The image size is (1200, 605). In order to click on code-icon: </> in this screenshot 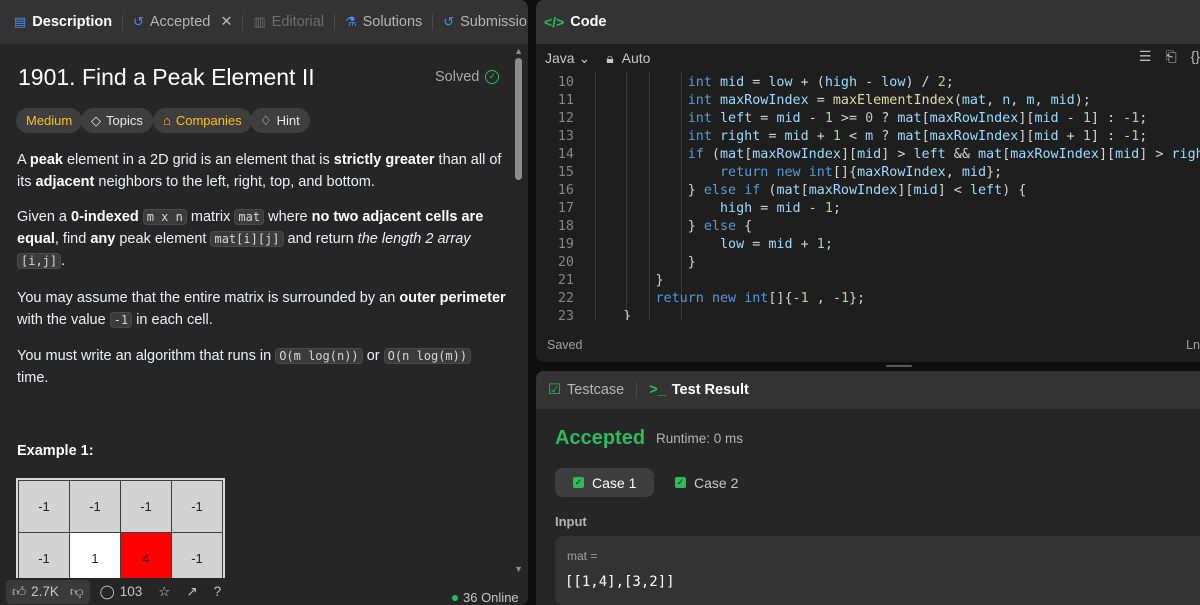, I will do `click(554, 22)`.